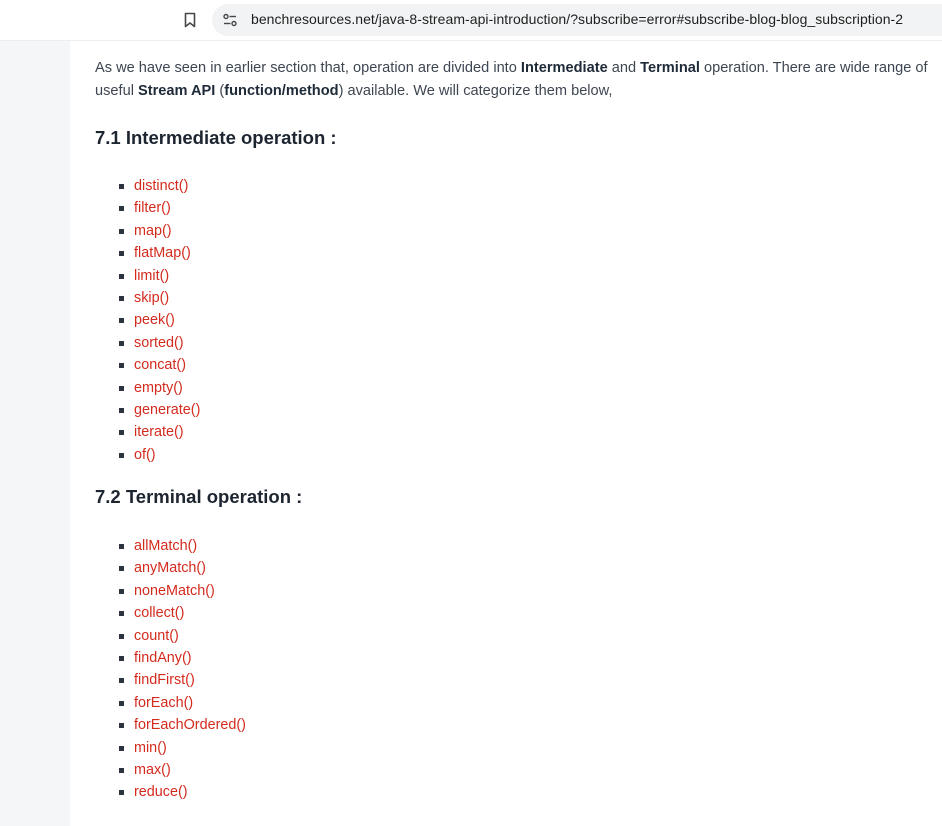 The height and width of the screenshot is (826, 942). I want to click on intro-bold-stream-api: Stream API, so click(177, 91).